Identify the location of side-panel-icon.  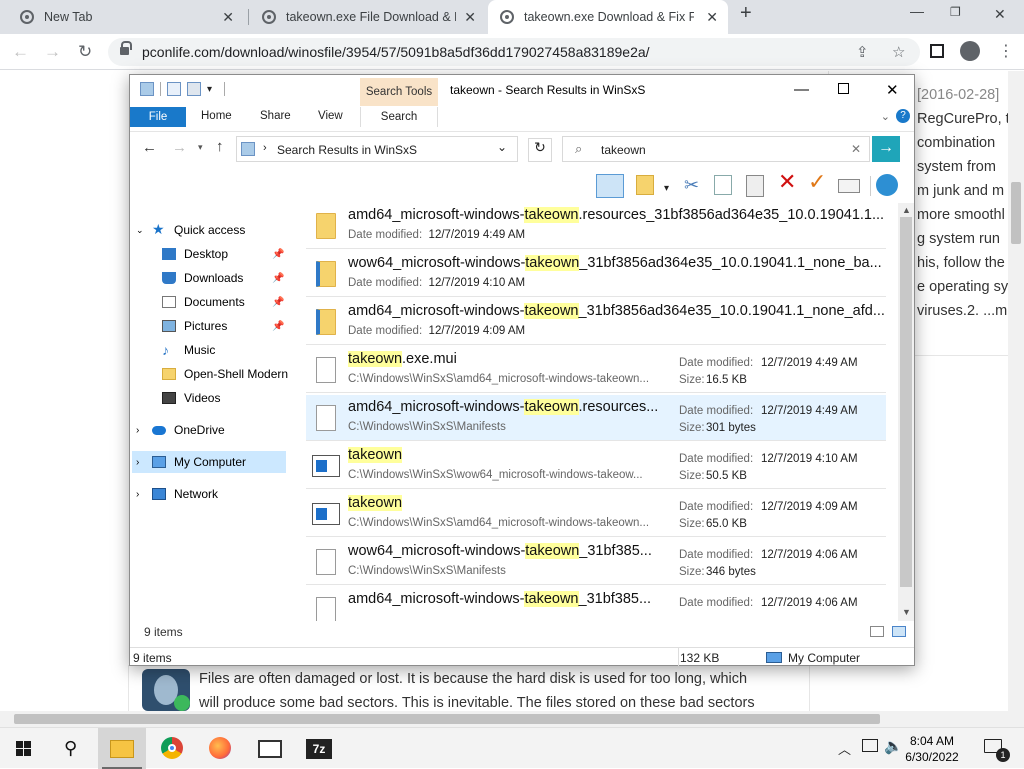
(937, 51).